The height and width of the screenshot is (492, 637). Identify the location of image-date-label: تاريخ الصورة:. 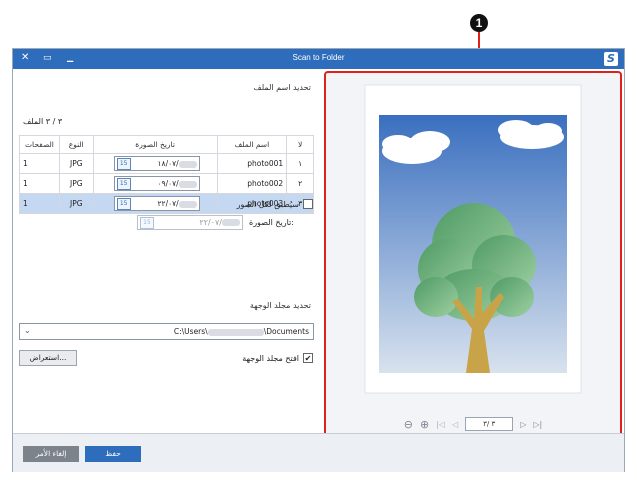
(271, 222).